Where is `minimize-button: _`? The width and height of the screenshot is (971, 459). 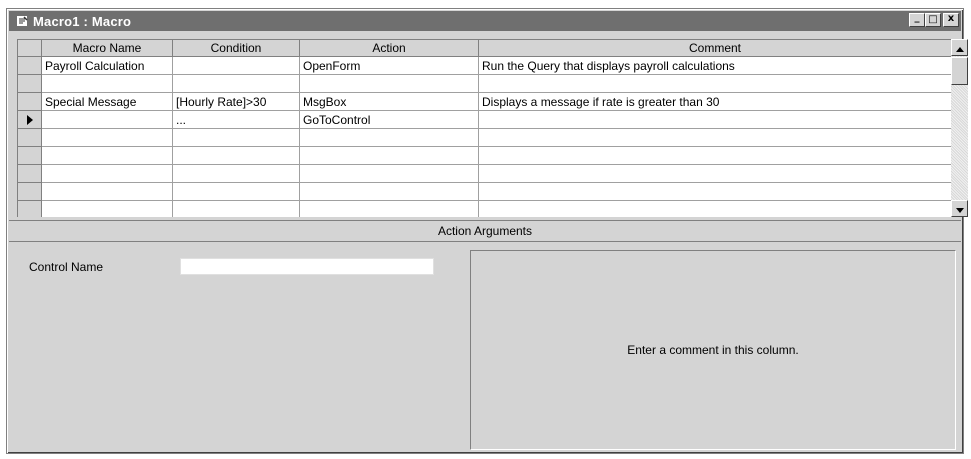 minimize-button: _ is located at coordinates (917, 20).